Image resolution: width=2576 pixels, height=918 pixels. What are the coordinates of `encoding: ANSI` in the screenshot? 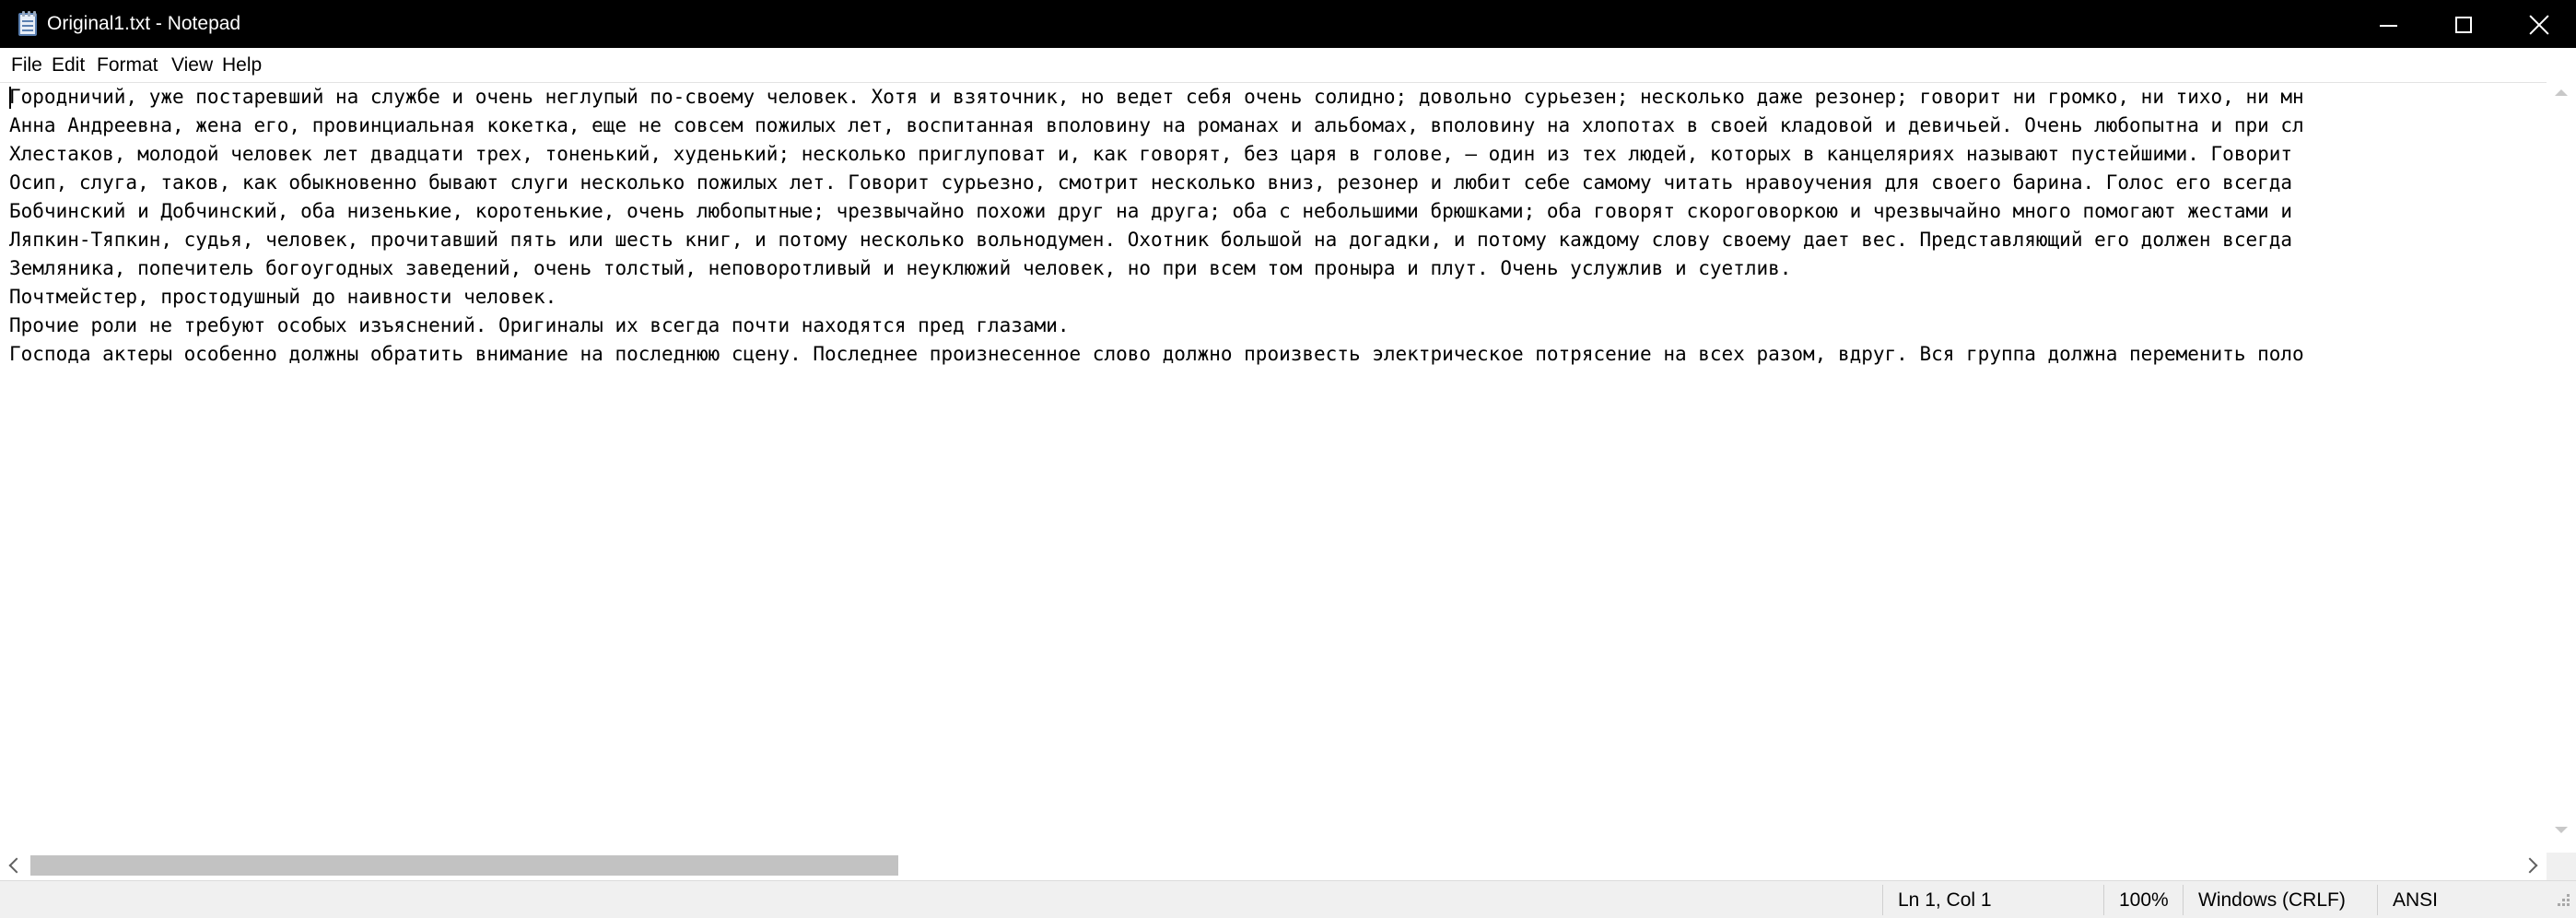 It's located at (2416, 900).